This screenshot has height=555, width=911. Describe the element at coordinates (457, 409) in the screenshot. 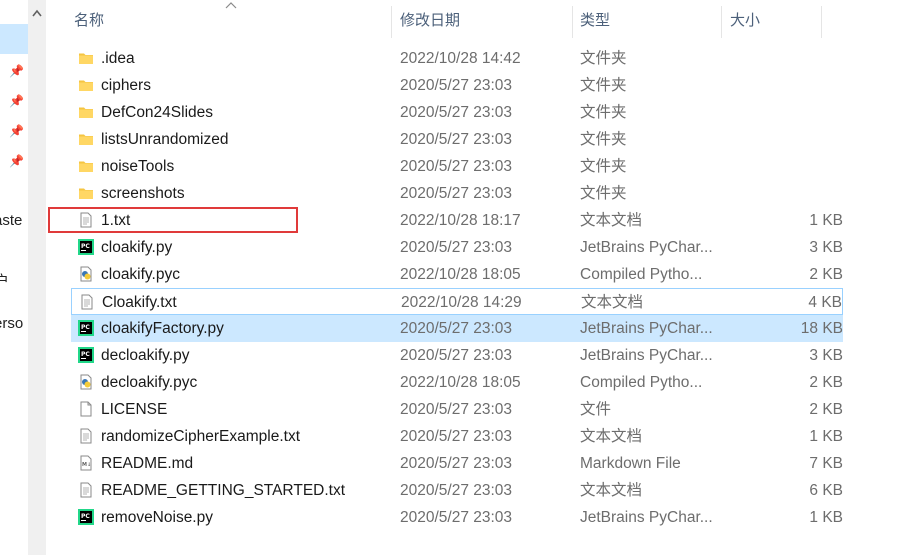

I see `file-row: LICENSE 2020/5/27 23:03 文件 2 KB` at that location.